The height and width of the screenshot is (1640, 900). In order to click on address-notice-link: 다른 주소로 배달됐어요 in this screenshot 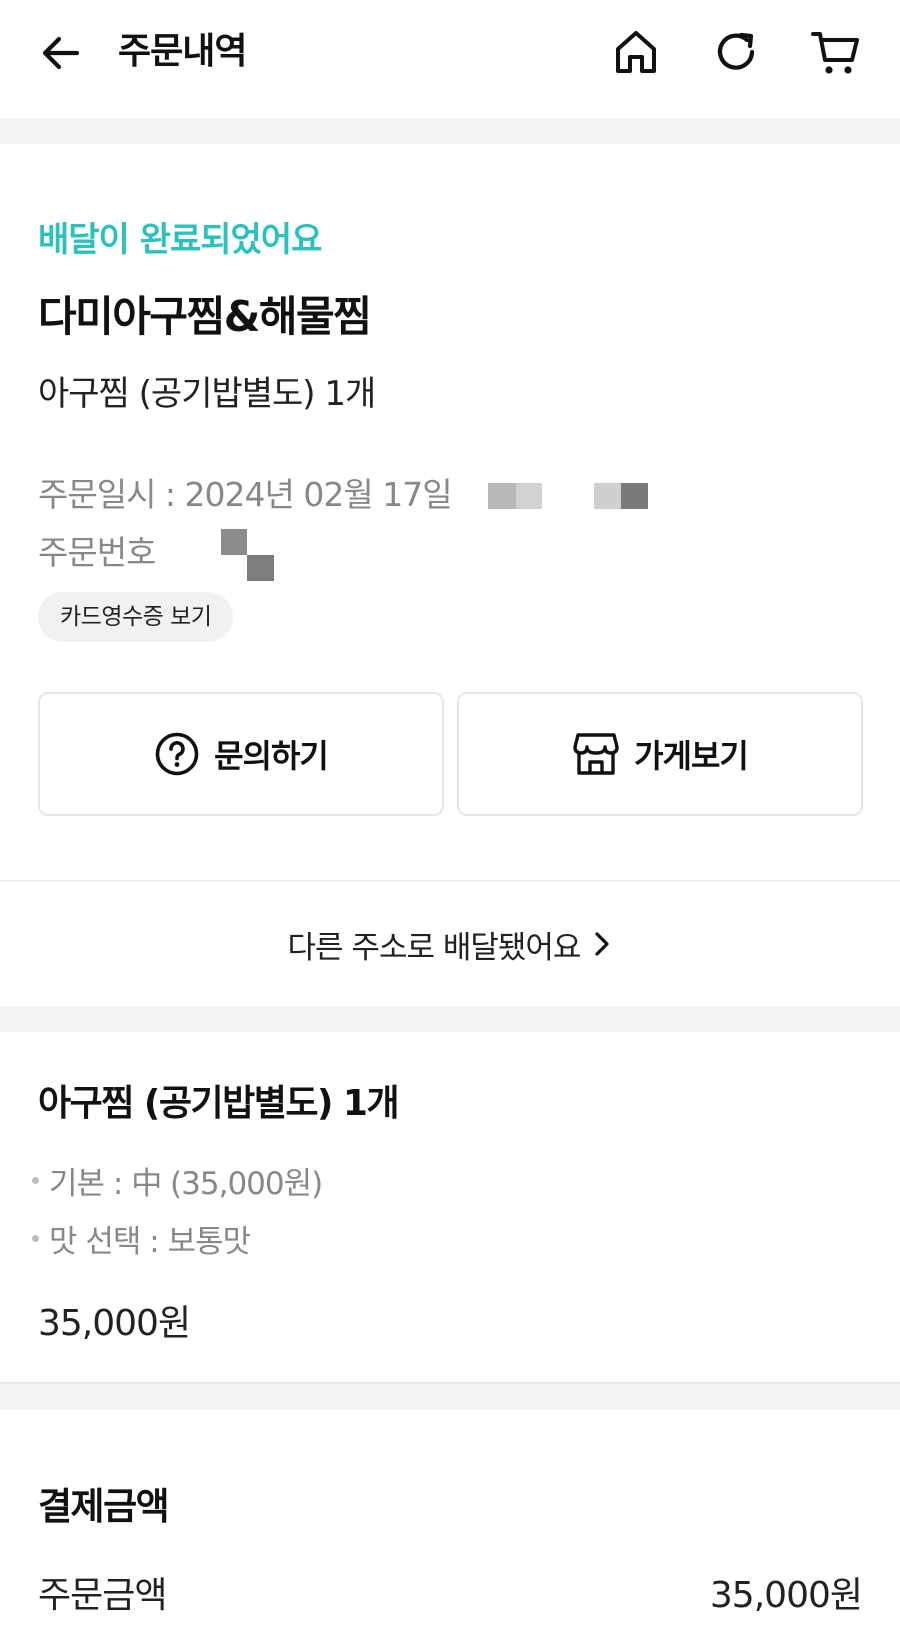, I will do `click(450, 944)`.